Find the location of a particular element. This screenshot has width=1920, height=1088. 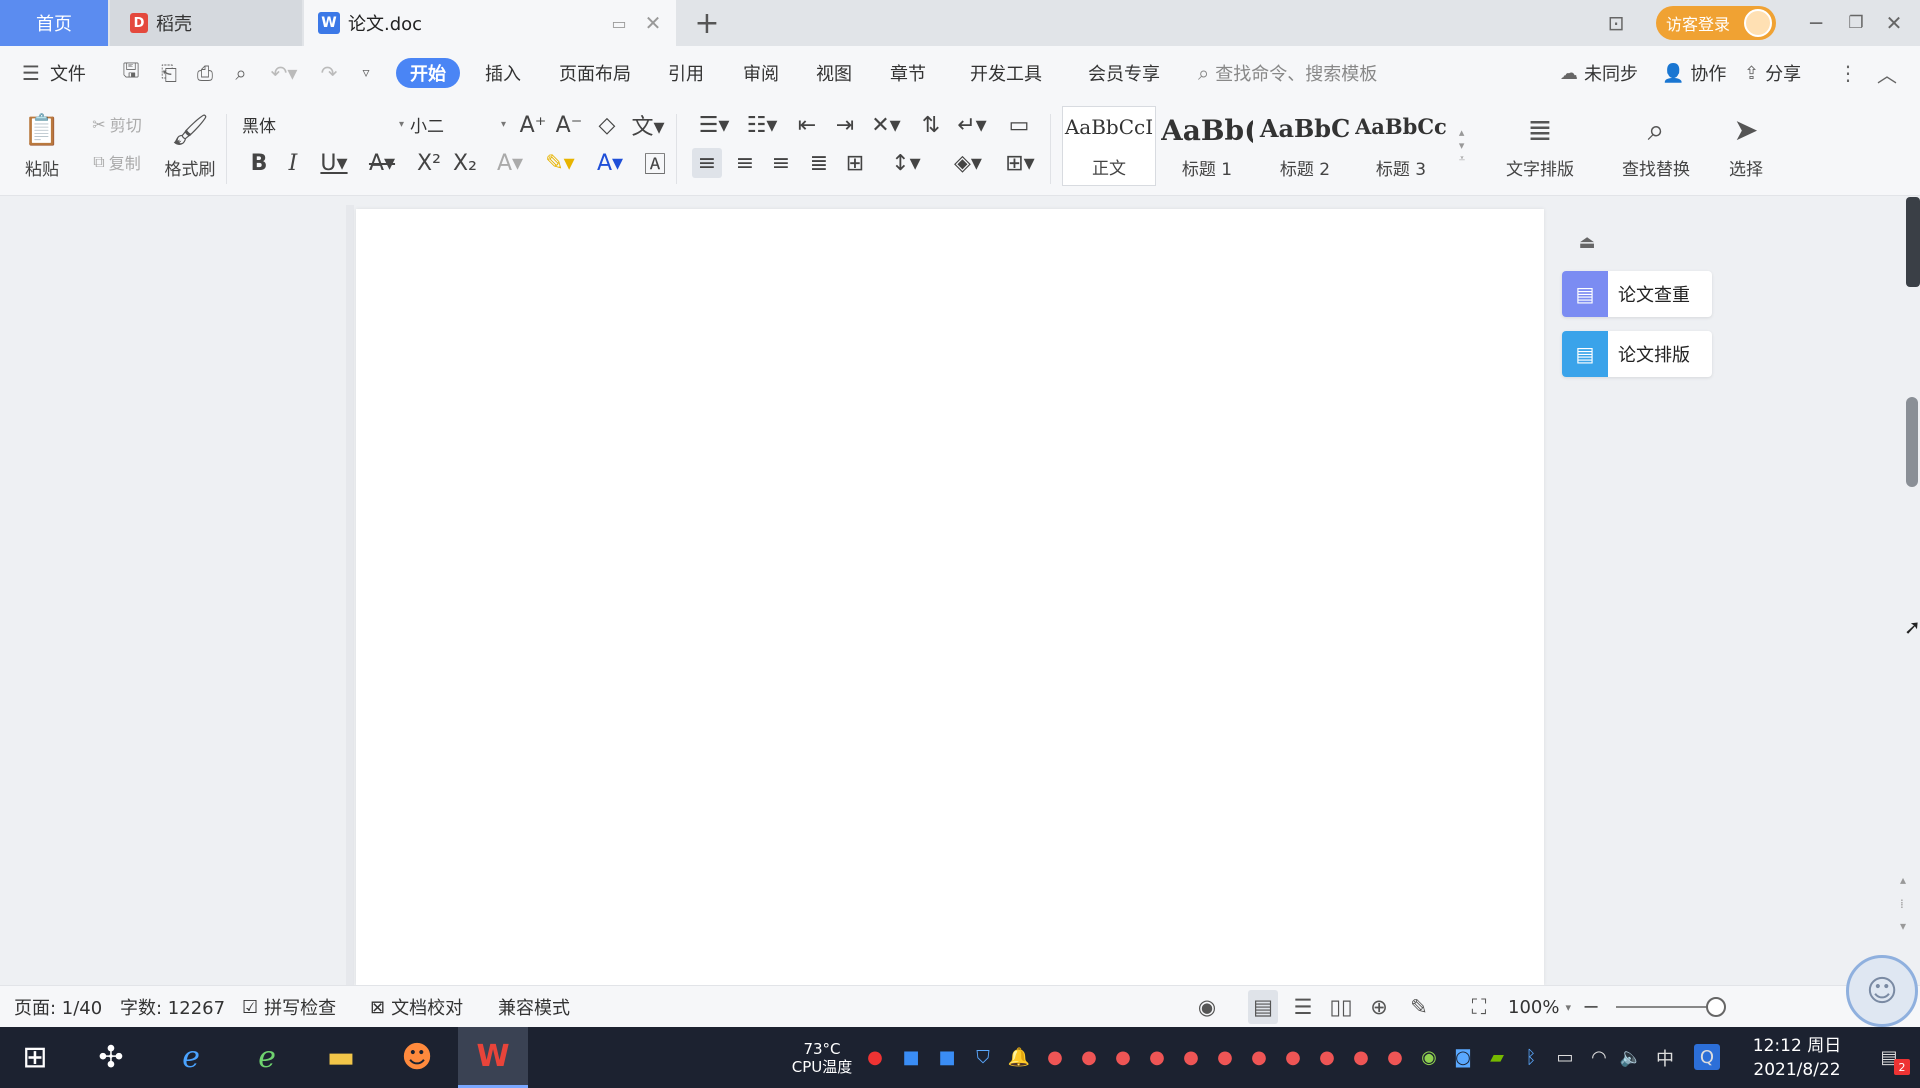

copy-button: ⧉ 复制 is located at coordinates (117, 162).